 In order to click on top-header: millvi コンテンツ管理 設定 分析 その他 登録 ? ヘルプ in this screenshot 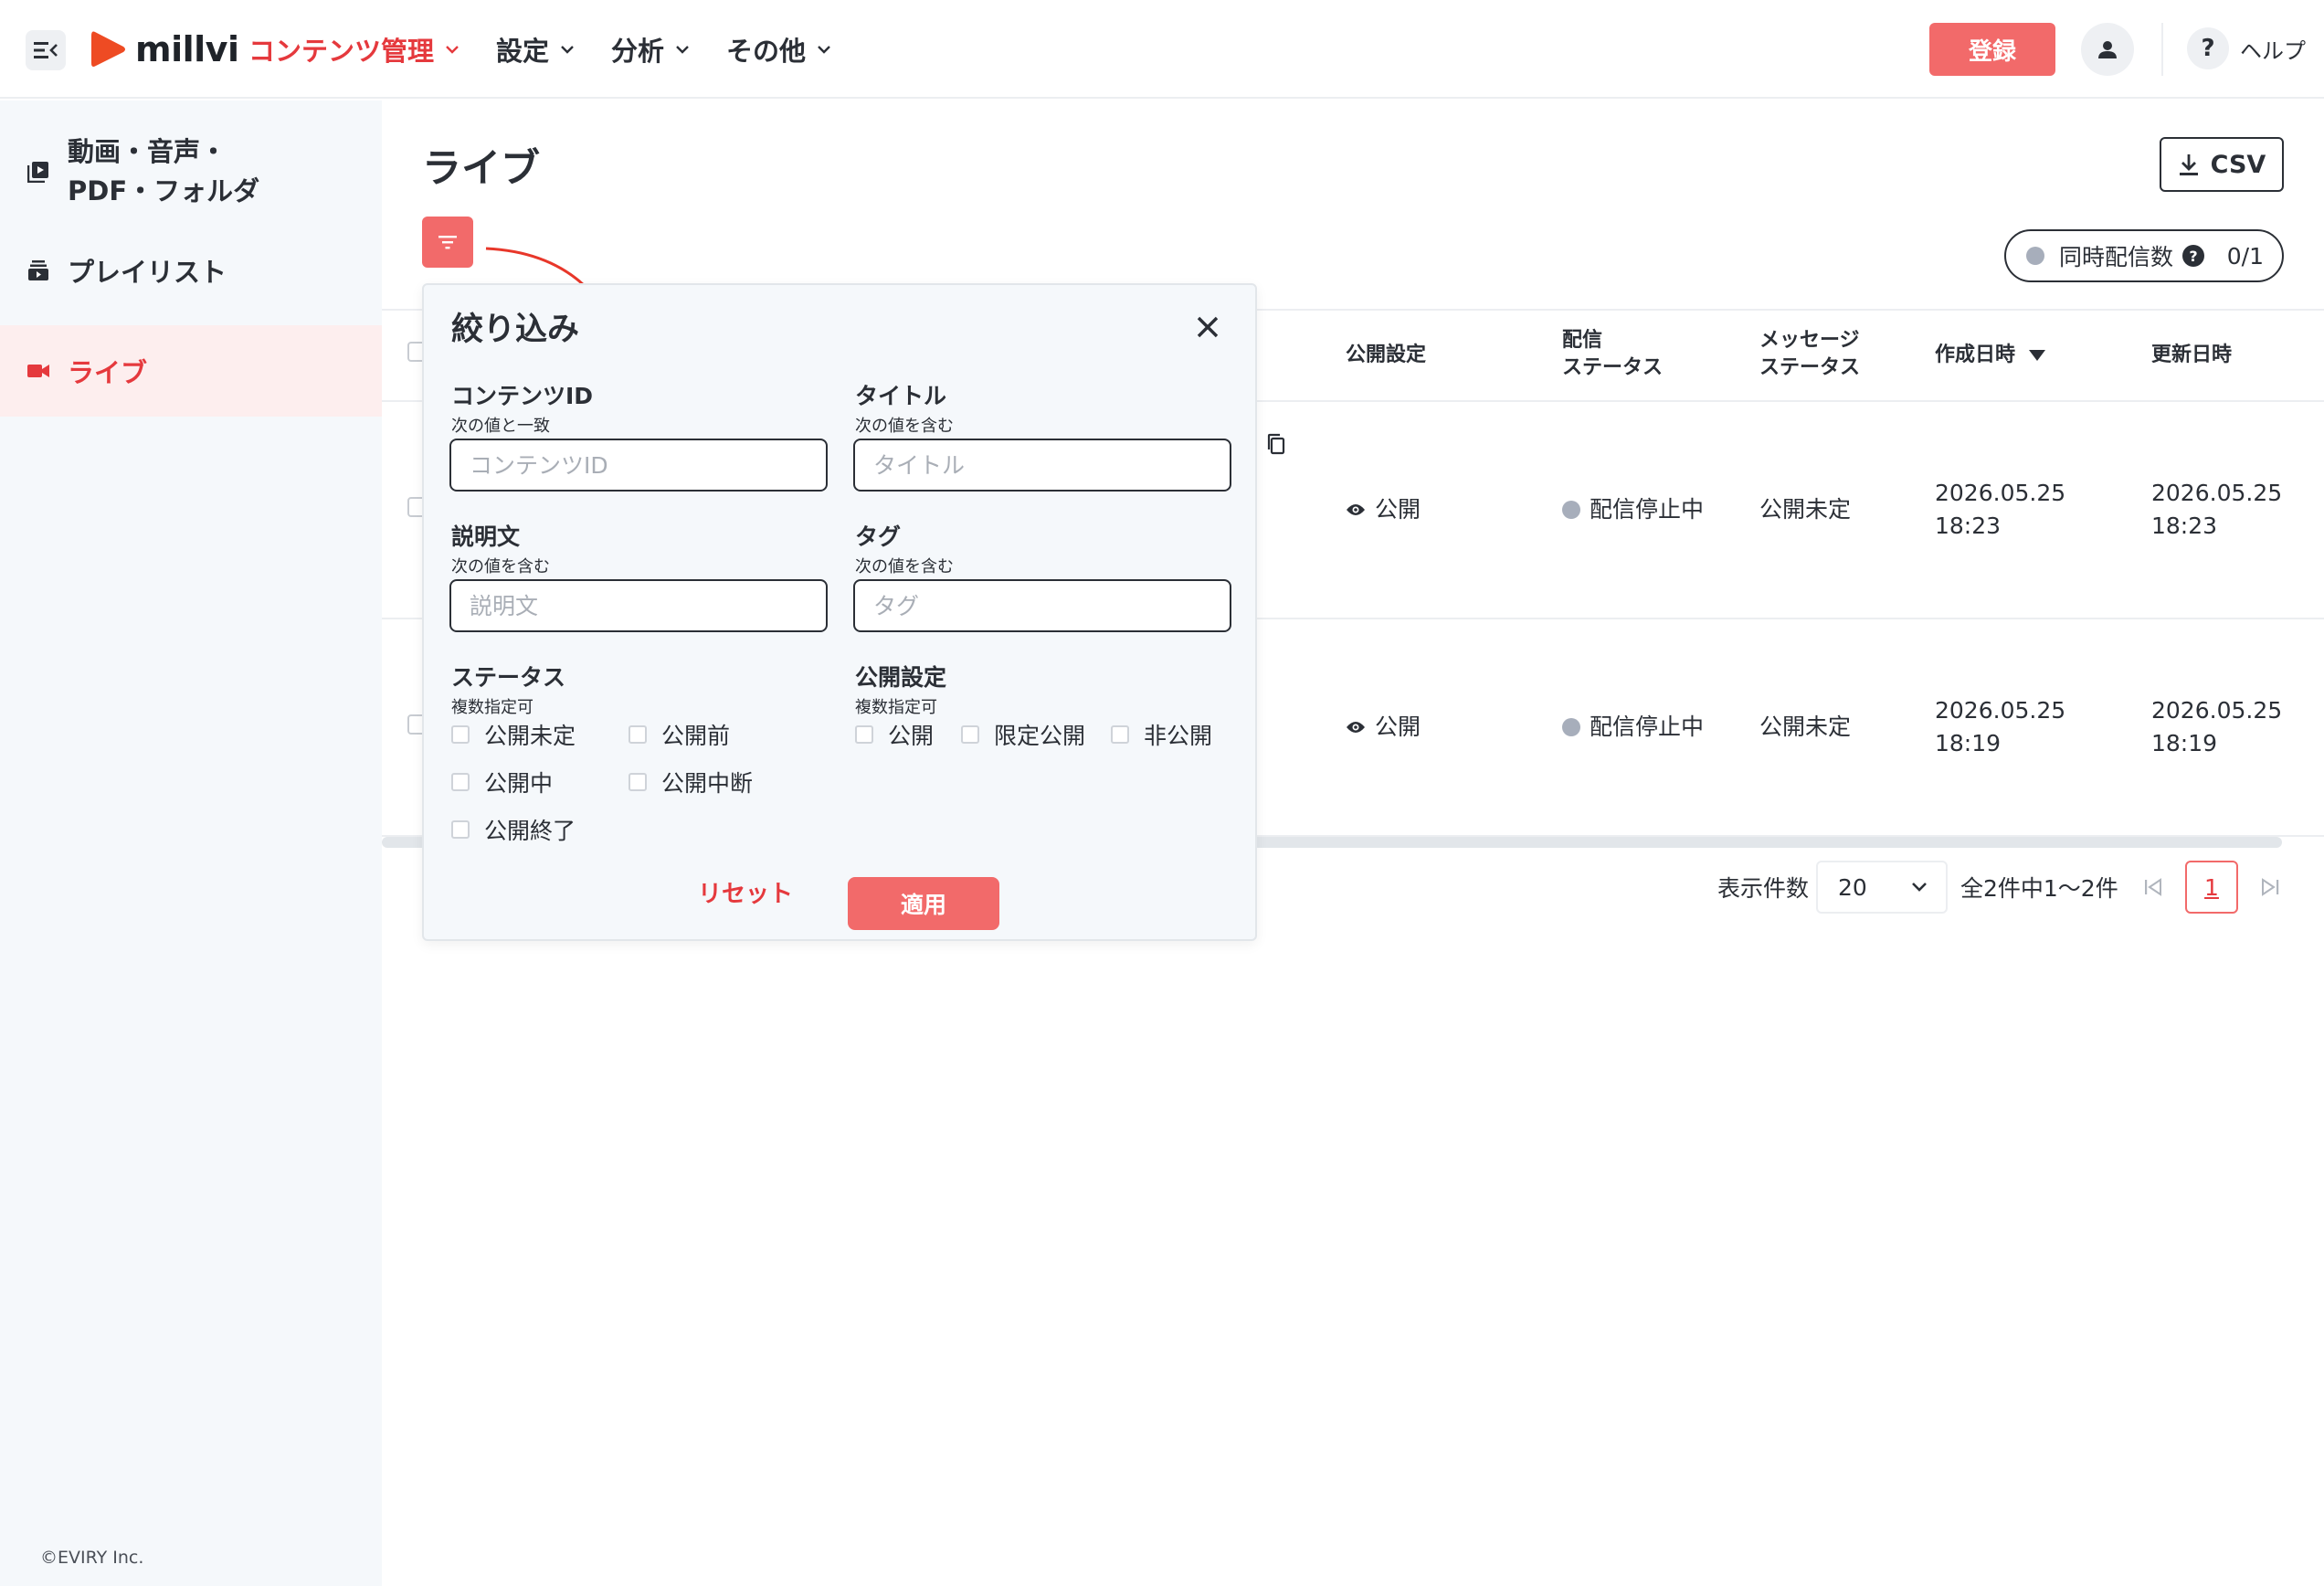, I will do `click(1162, 49)`.